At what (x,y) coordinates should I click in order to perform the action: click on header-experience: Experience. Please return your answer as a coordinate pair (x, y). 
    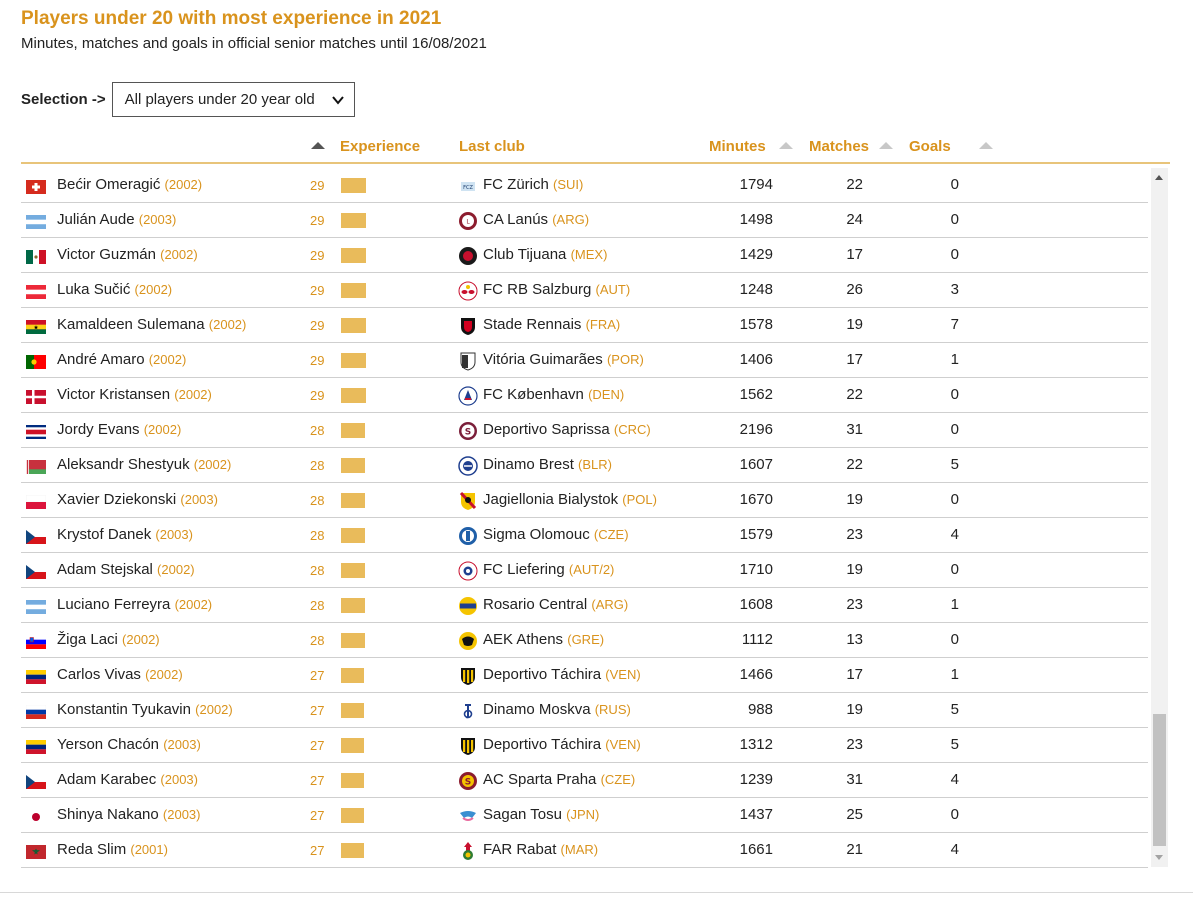
    Looking at the image, I should click on (380, 146).